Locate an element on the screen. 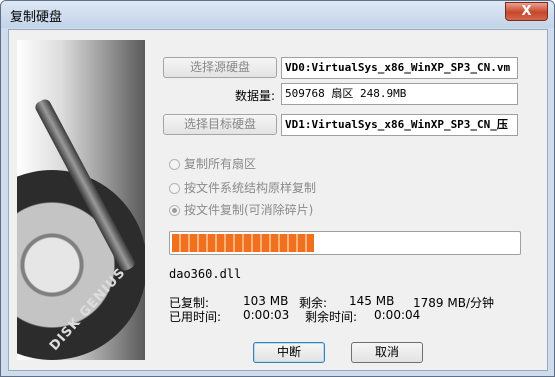  elapsed-time-value: 0:00:03 is located at coordinates (266, 315).